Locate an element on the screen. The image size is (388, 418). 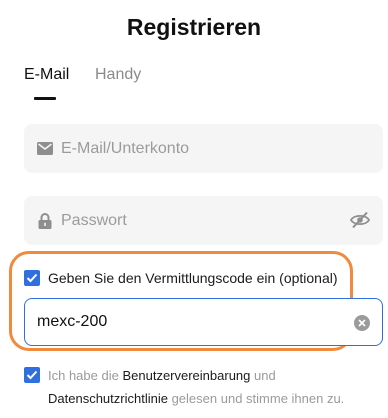
referral-checkbox is located at coordinates (32, 278).